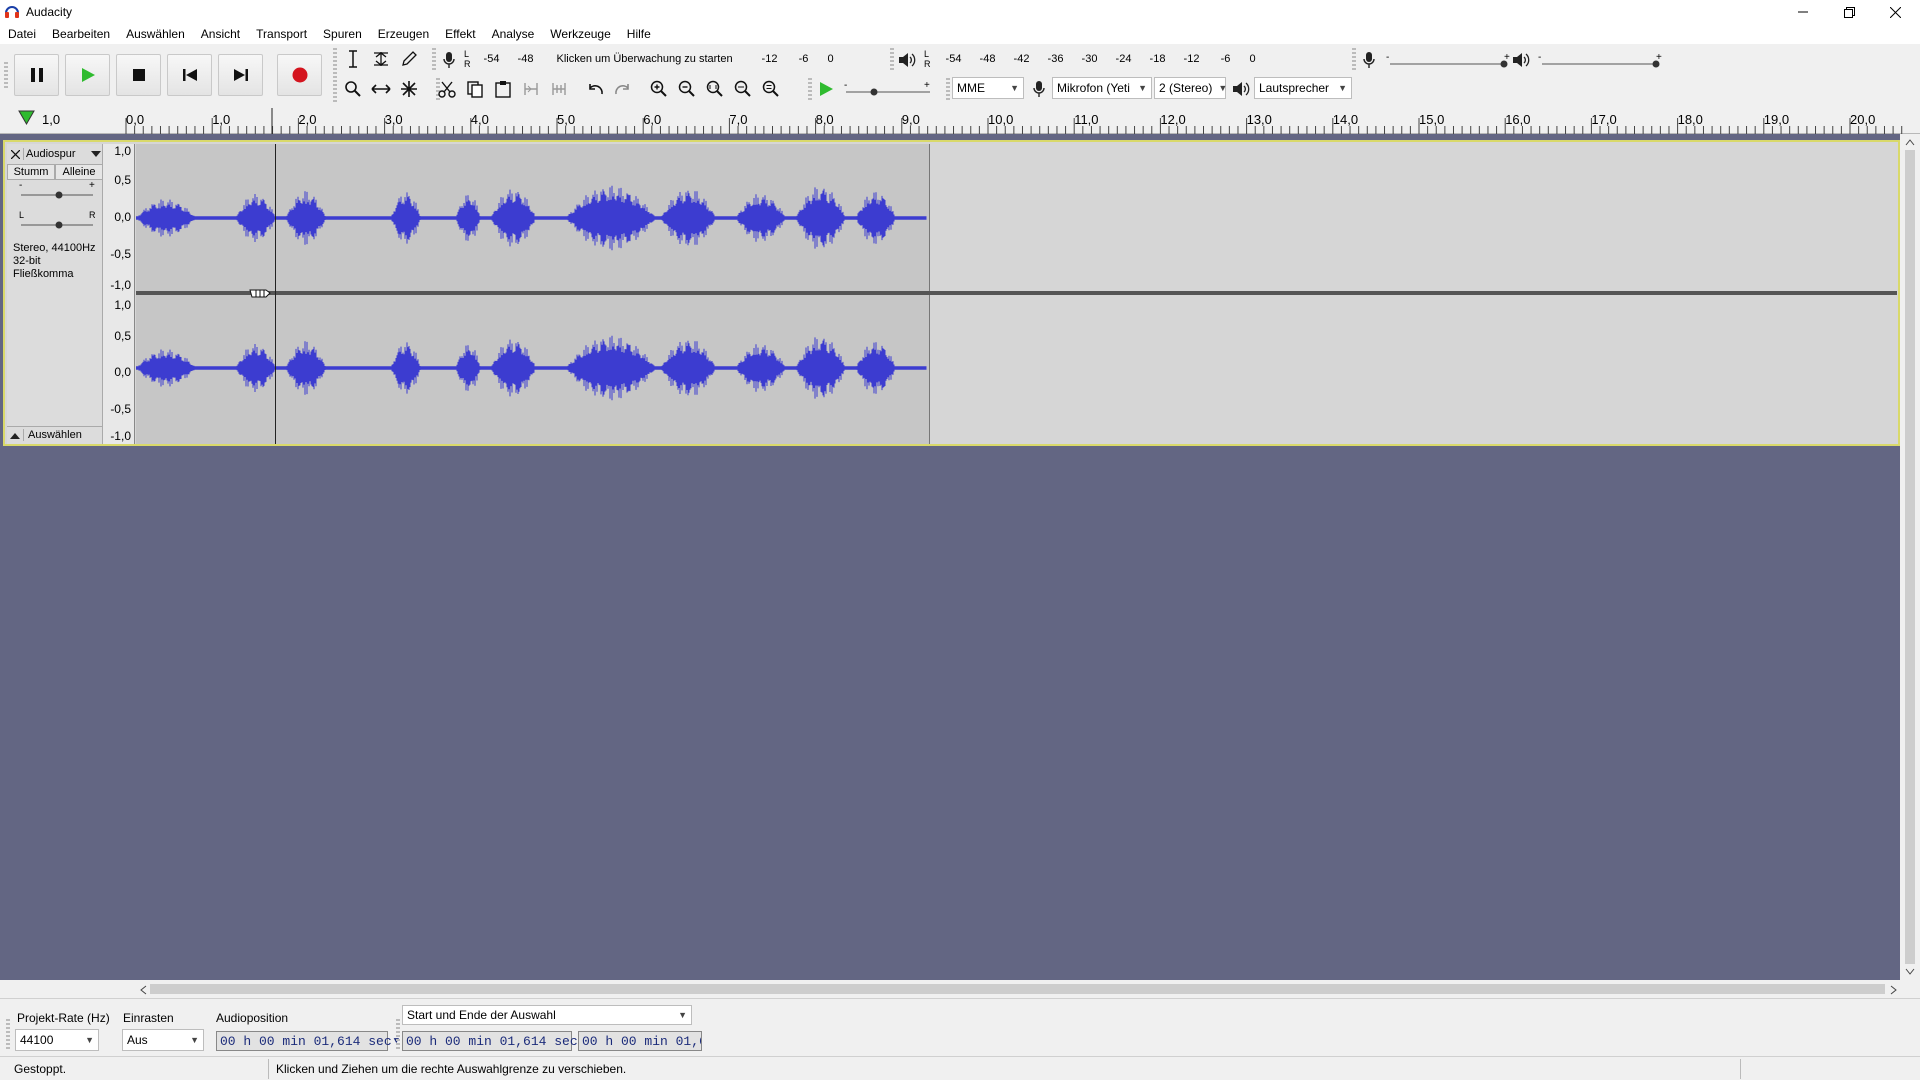 This screenshot has height=1080, width=1920. Describe the element at coordinates (299, 75) in the screenshot. I see `record-button` at that location.